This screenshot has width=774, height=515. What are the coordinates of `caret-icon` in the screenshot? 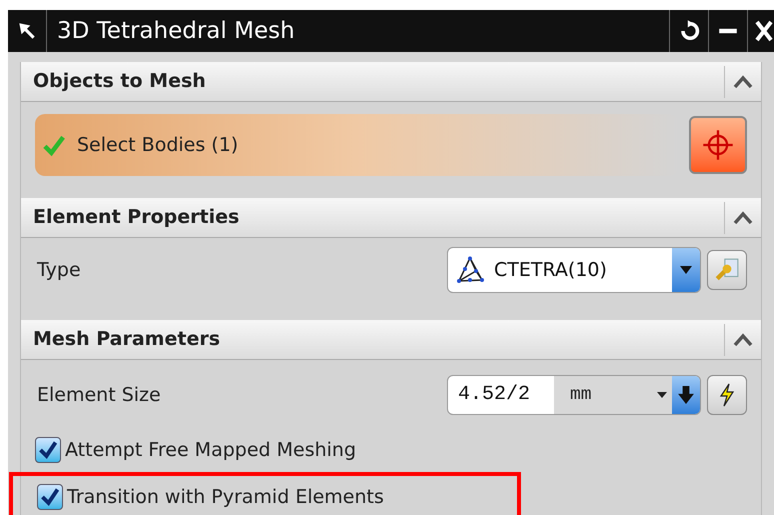 It's located at (662, 395).